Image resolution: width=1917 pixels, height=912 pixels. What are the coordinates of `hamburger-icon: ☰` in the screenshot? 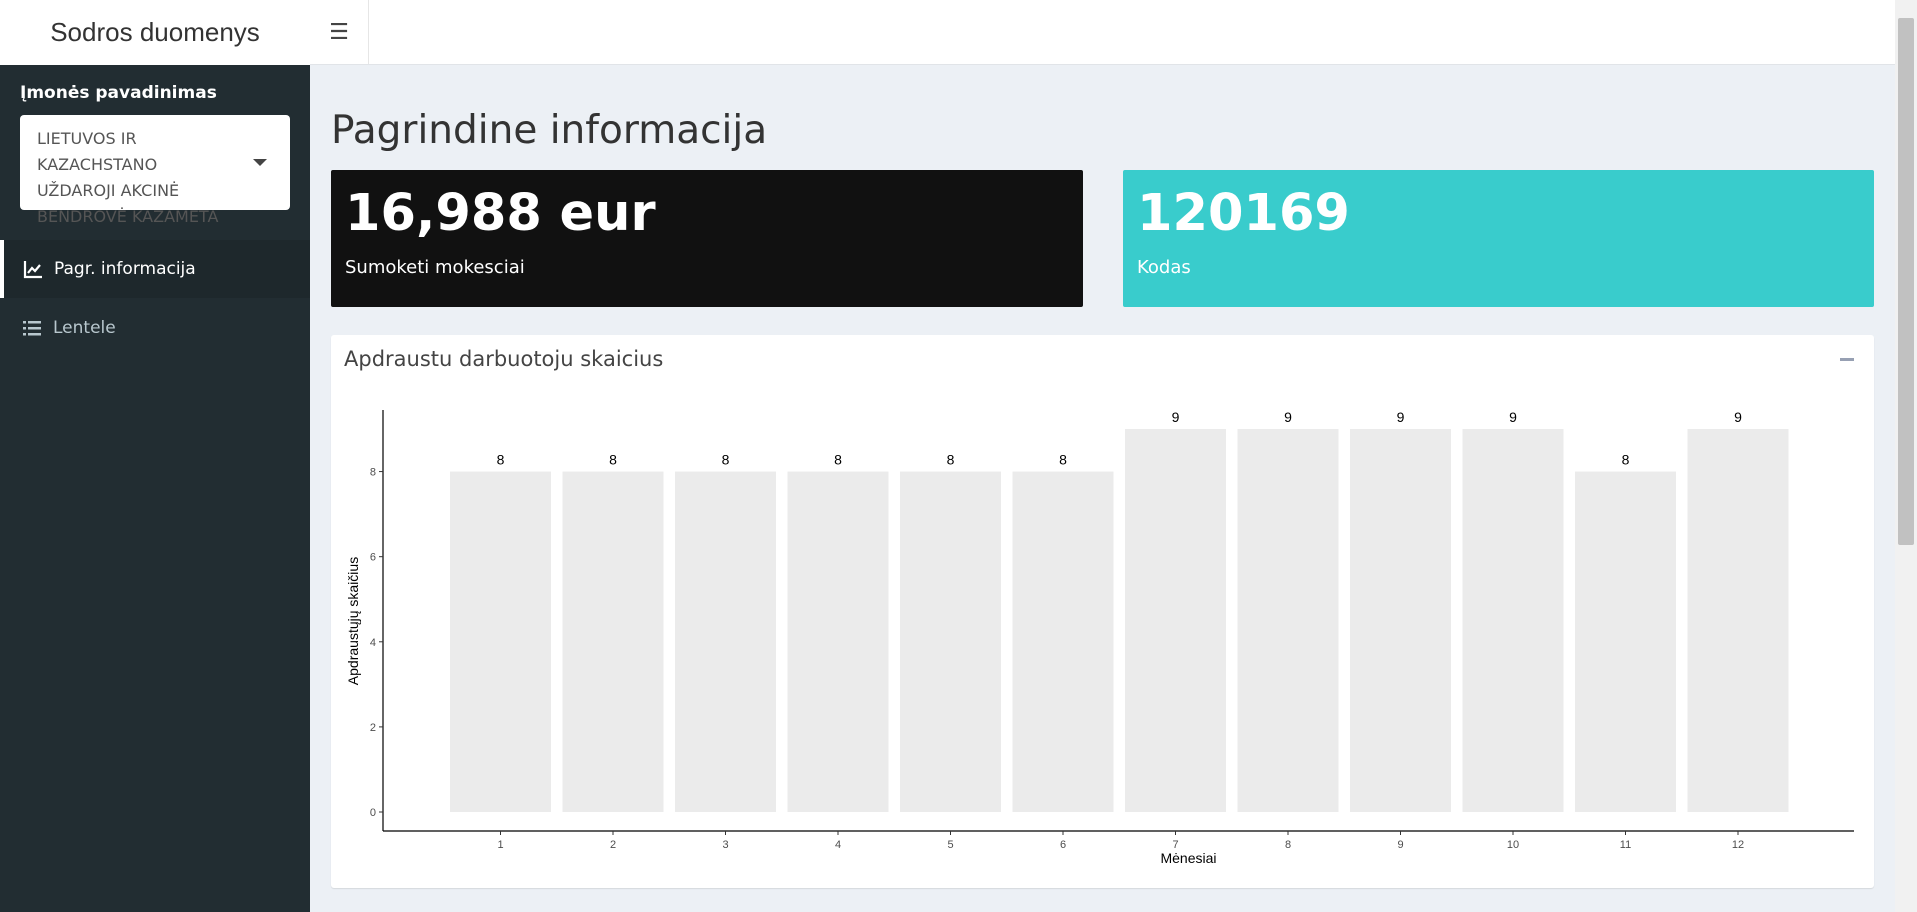 It's located at (339, 32).